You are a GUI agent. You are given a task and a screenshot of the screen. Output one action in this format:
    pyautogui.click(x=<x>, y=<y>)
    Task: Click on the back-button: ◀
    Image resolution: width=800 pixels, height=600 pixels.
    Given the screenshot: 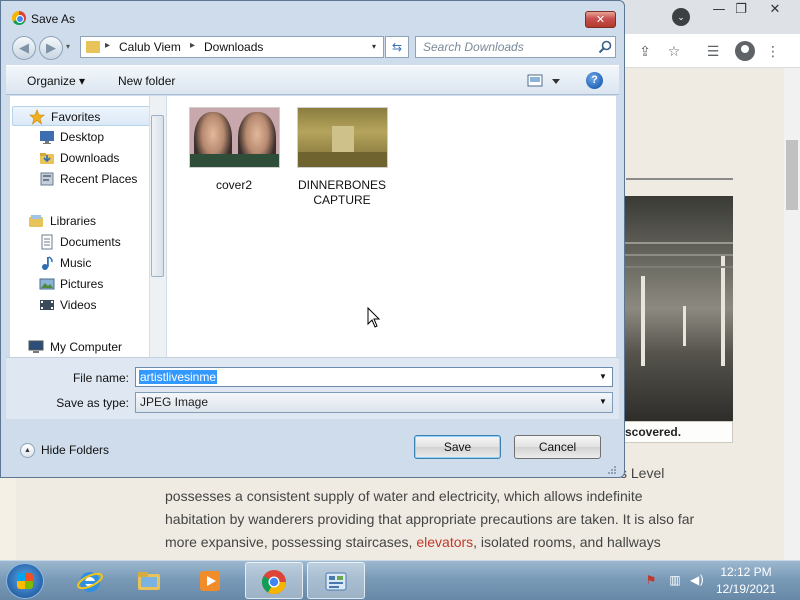 What is the action you would take?
    pyautogui.click(x=24, y=48)
    